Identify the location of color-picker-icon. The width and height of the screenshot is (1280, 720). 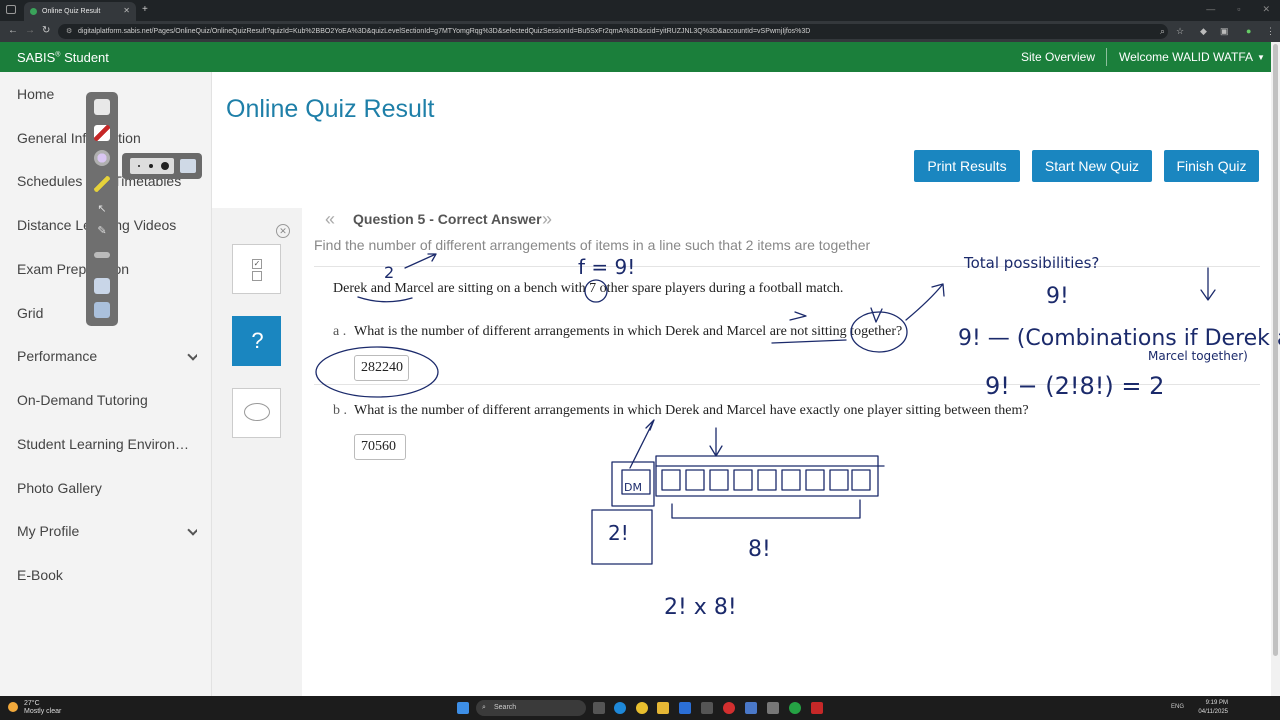
(102, 158).